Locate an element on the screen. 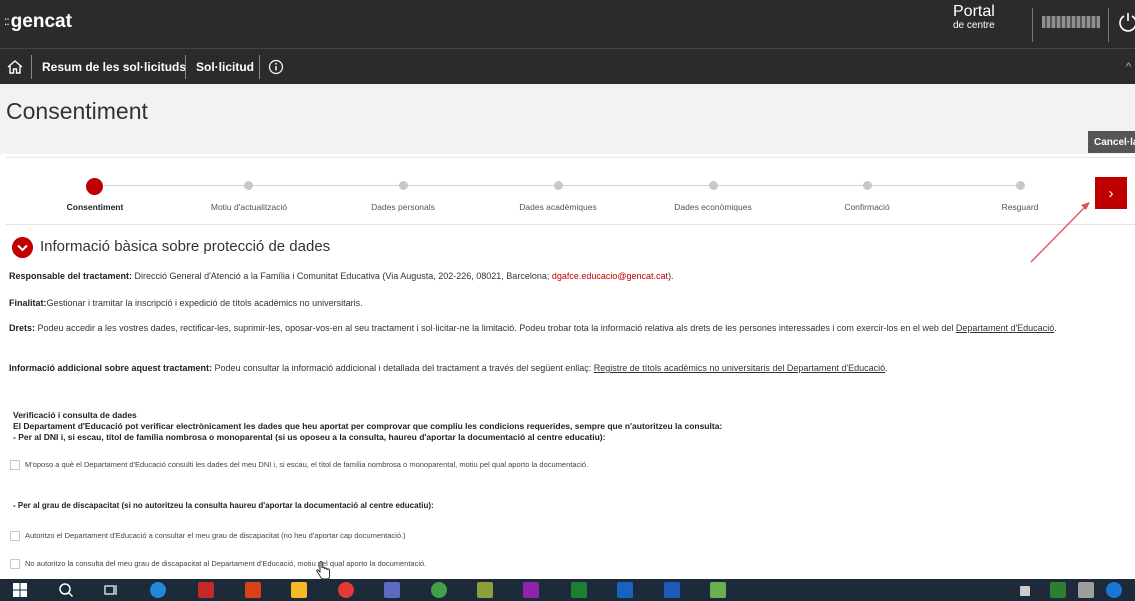 The width and height of the screenshot is (1135, 601). step-dot-dades-economiques is located at coordinates (713, 185).